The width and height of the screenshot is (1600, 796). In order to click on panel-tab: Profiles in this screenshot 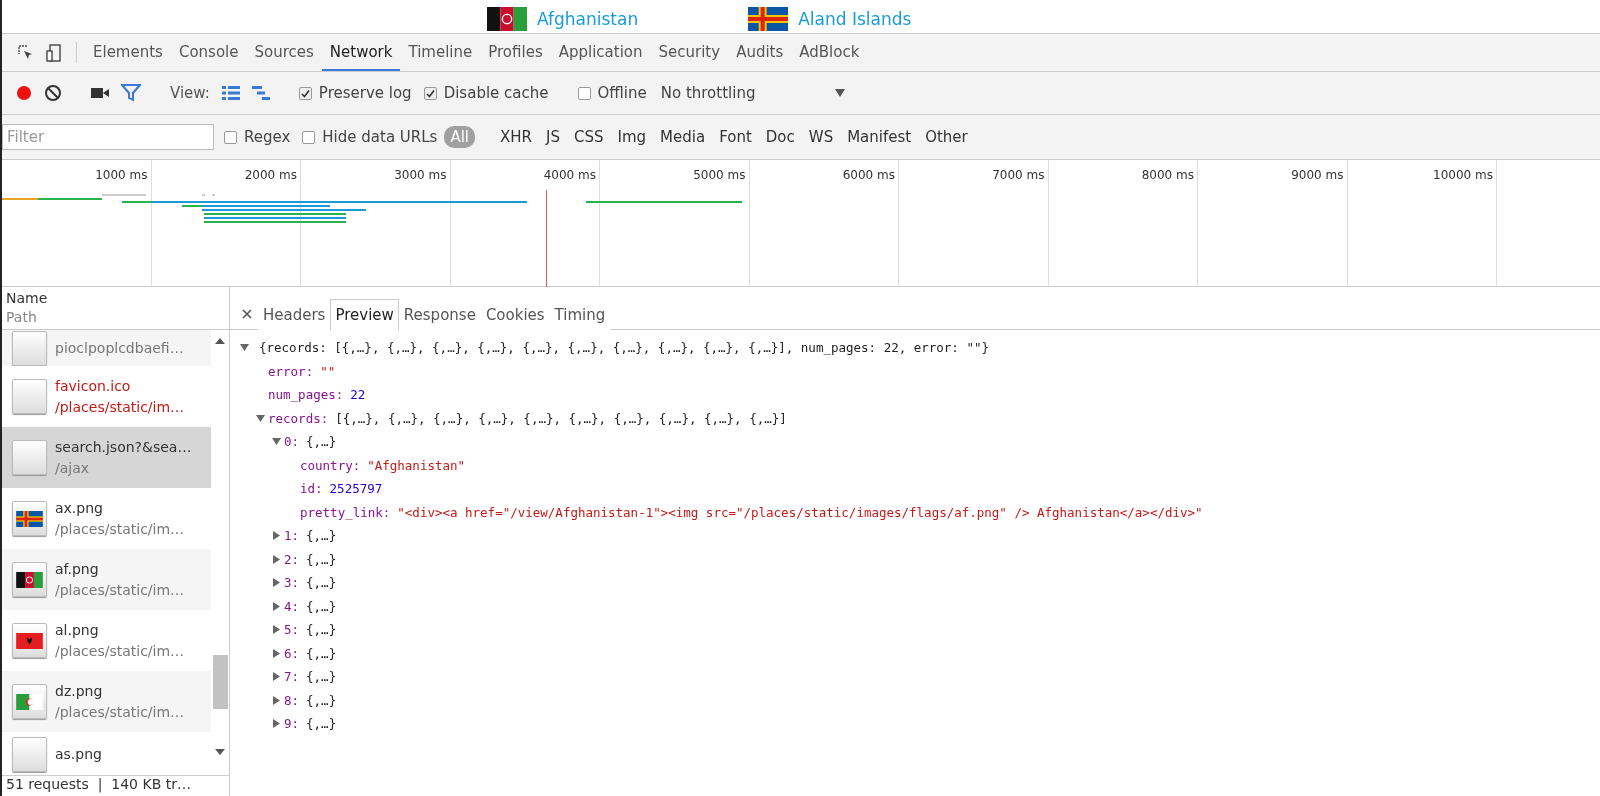, I will do `click(515, 52)`.